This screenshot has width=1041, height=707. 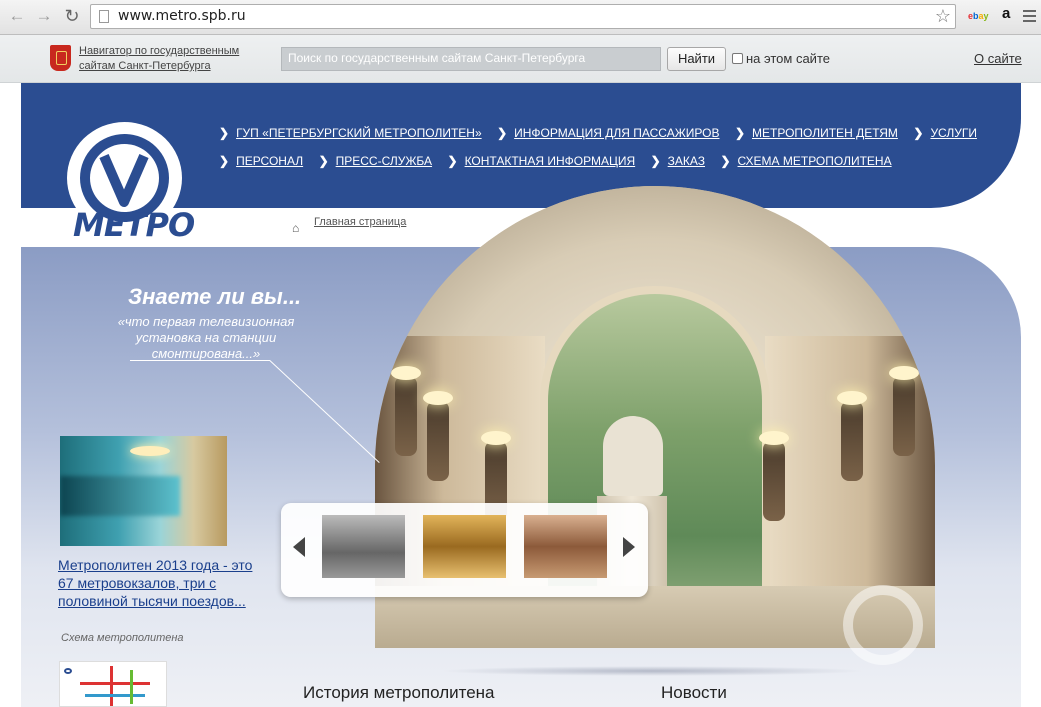 I want to click on nav-item-press: ❯ ПРЕСС-СЛУЖБА, so click(x=375, y=161).